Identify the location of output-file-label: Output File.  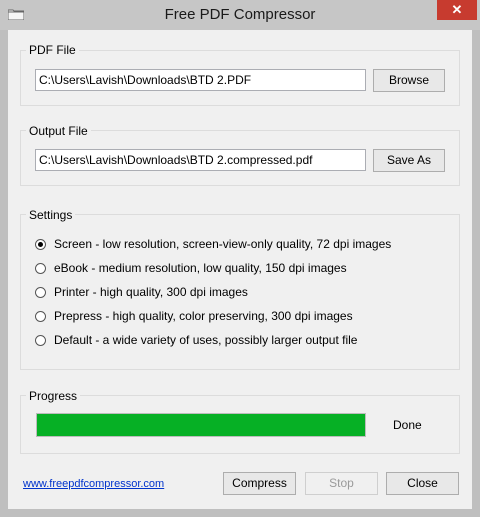
(58, 131).